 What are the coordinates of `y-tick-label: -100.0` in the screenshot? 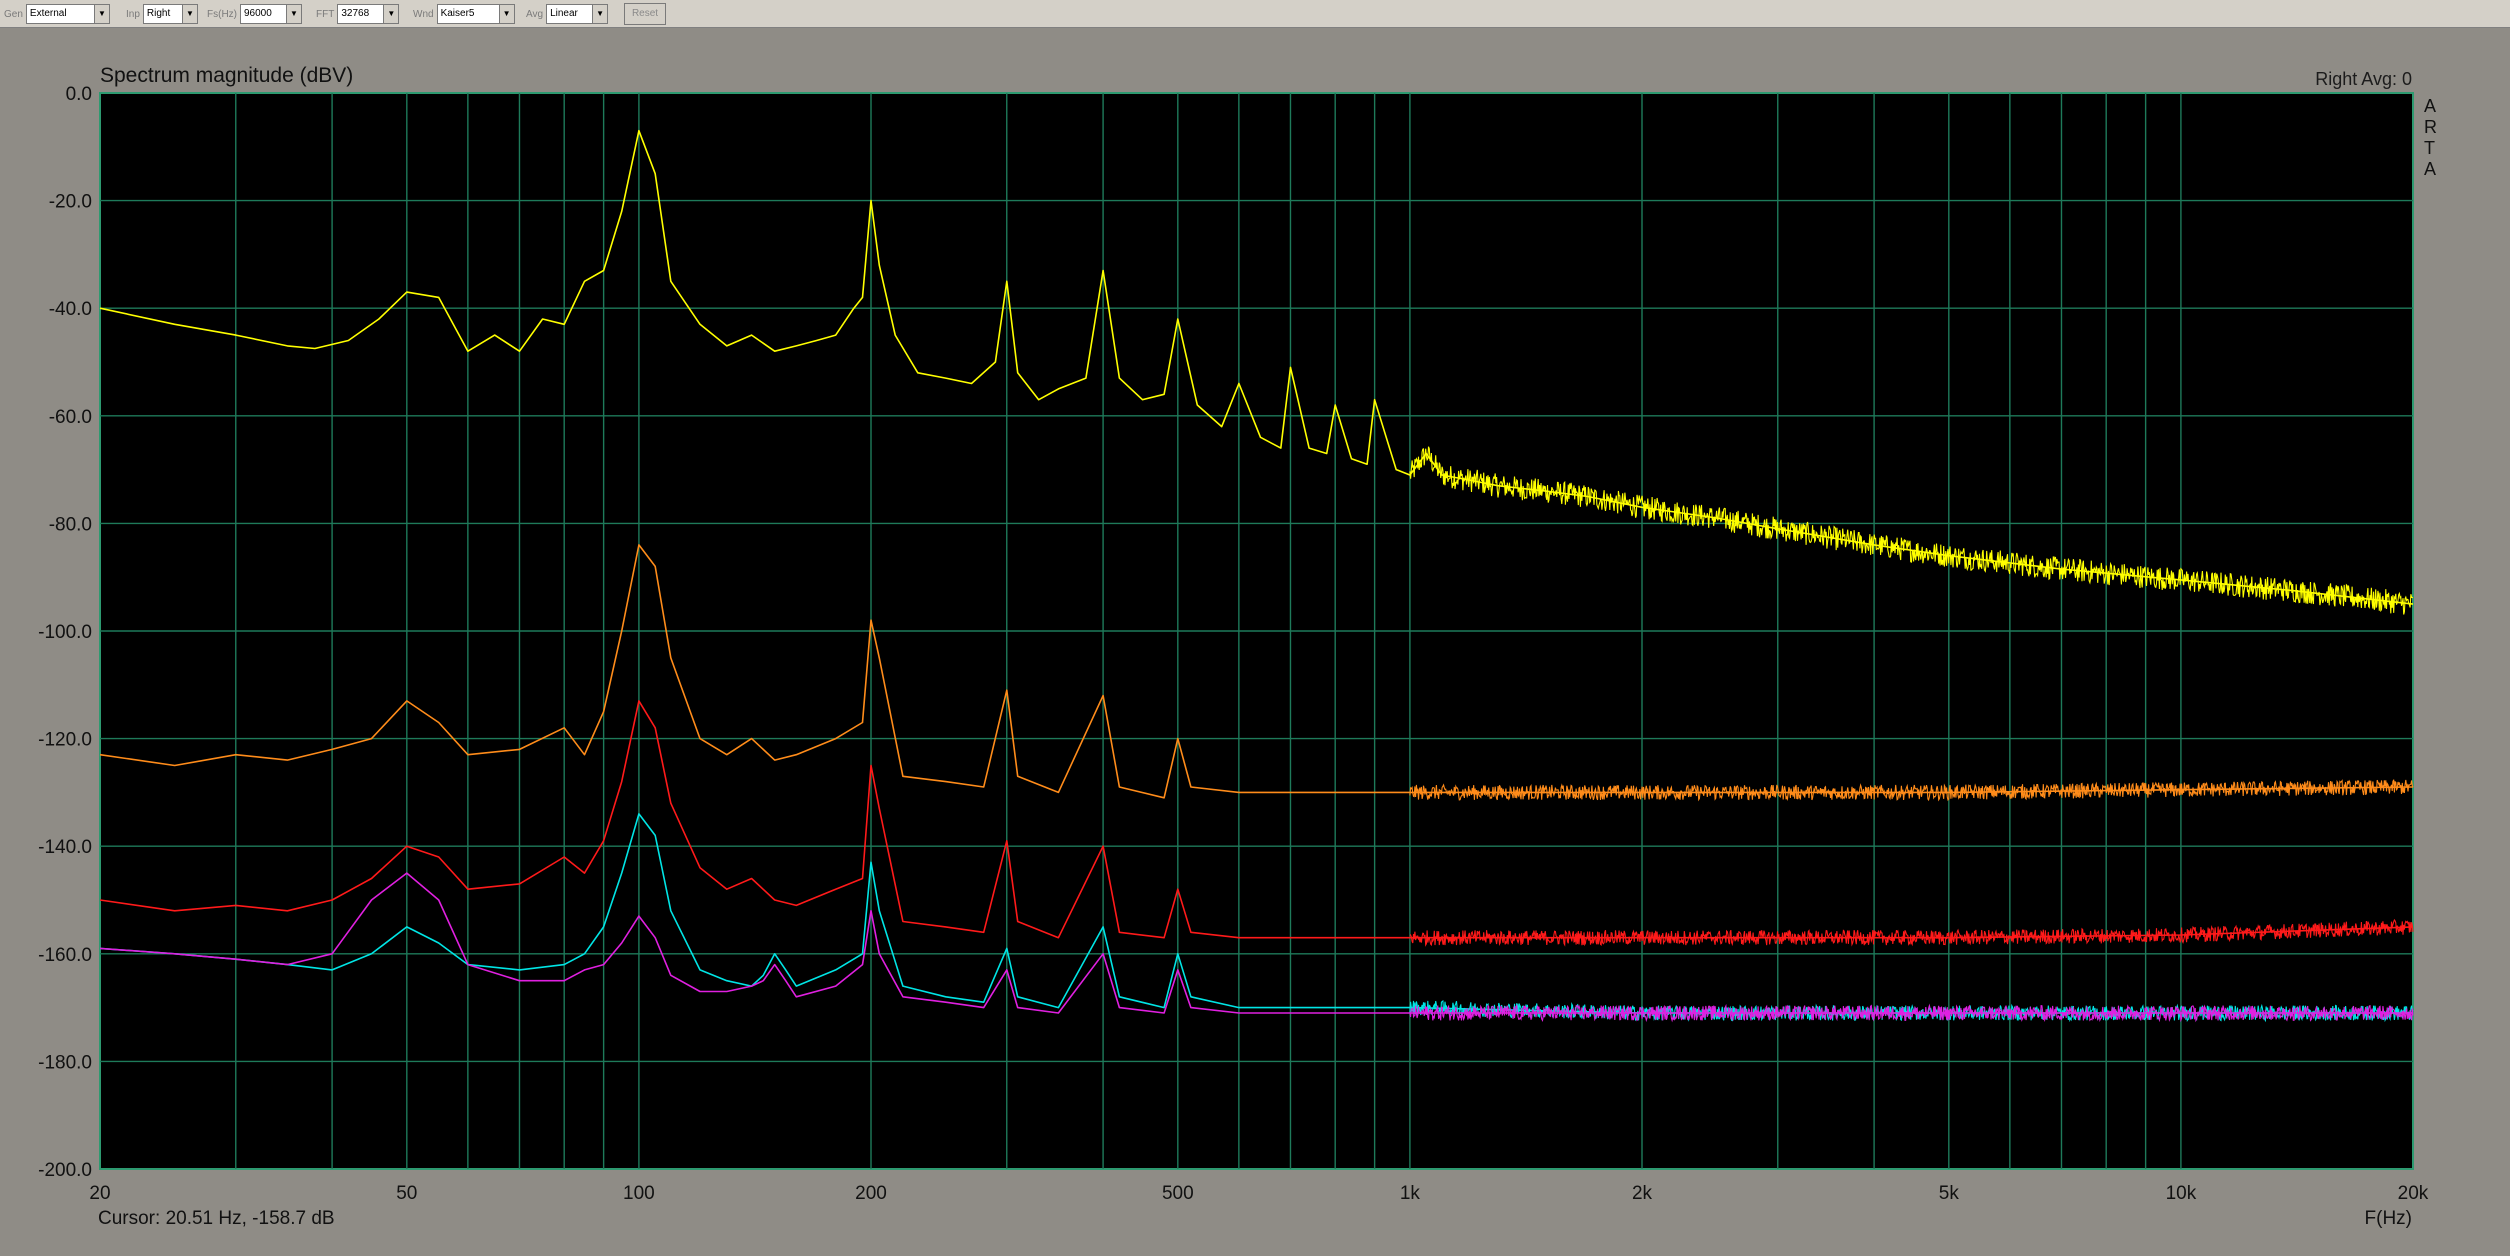 It's located at (65, 632).